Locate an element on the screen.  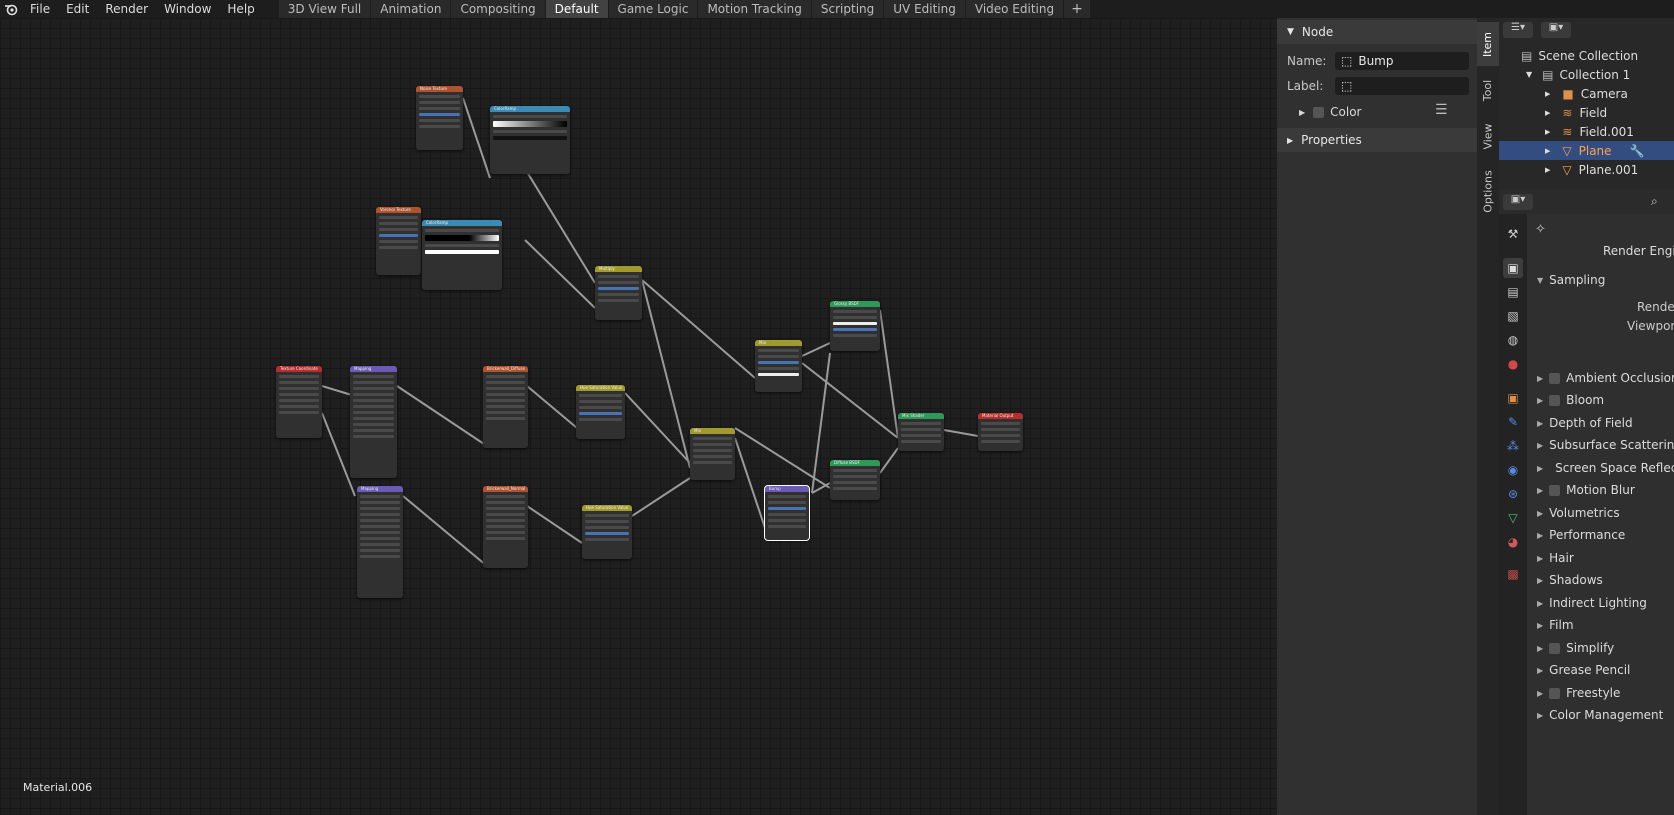
material-tab-icon: ◕ is located at coordinates (1513, 542).